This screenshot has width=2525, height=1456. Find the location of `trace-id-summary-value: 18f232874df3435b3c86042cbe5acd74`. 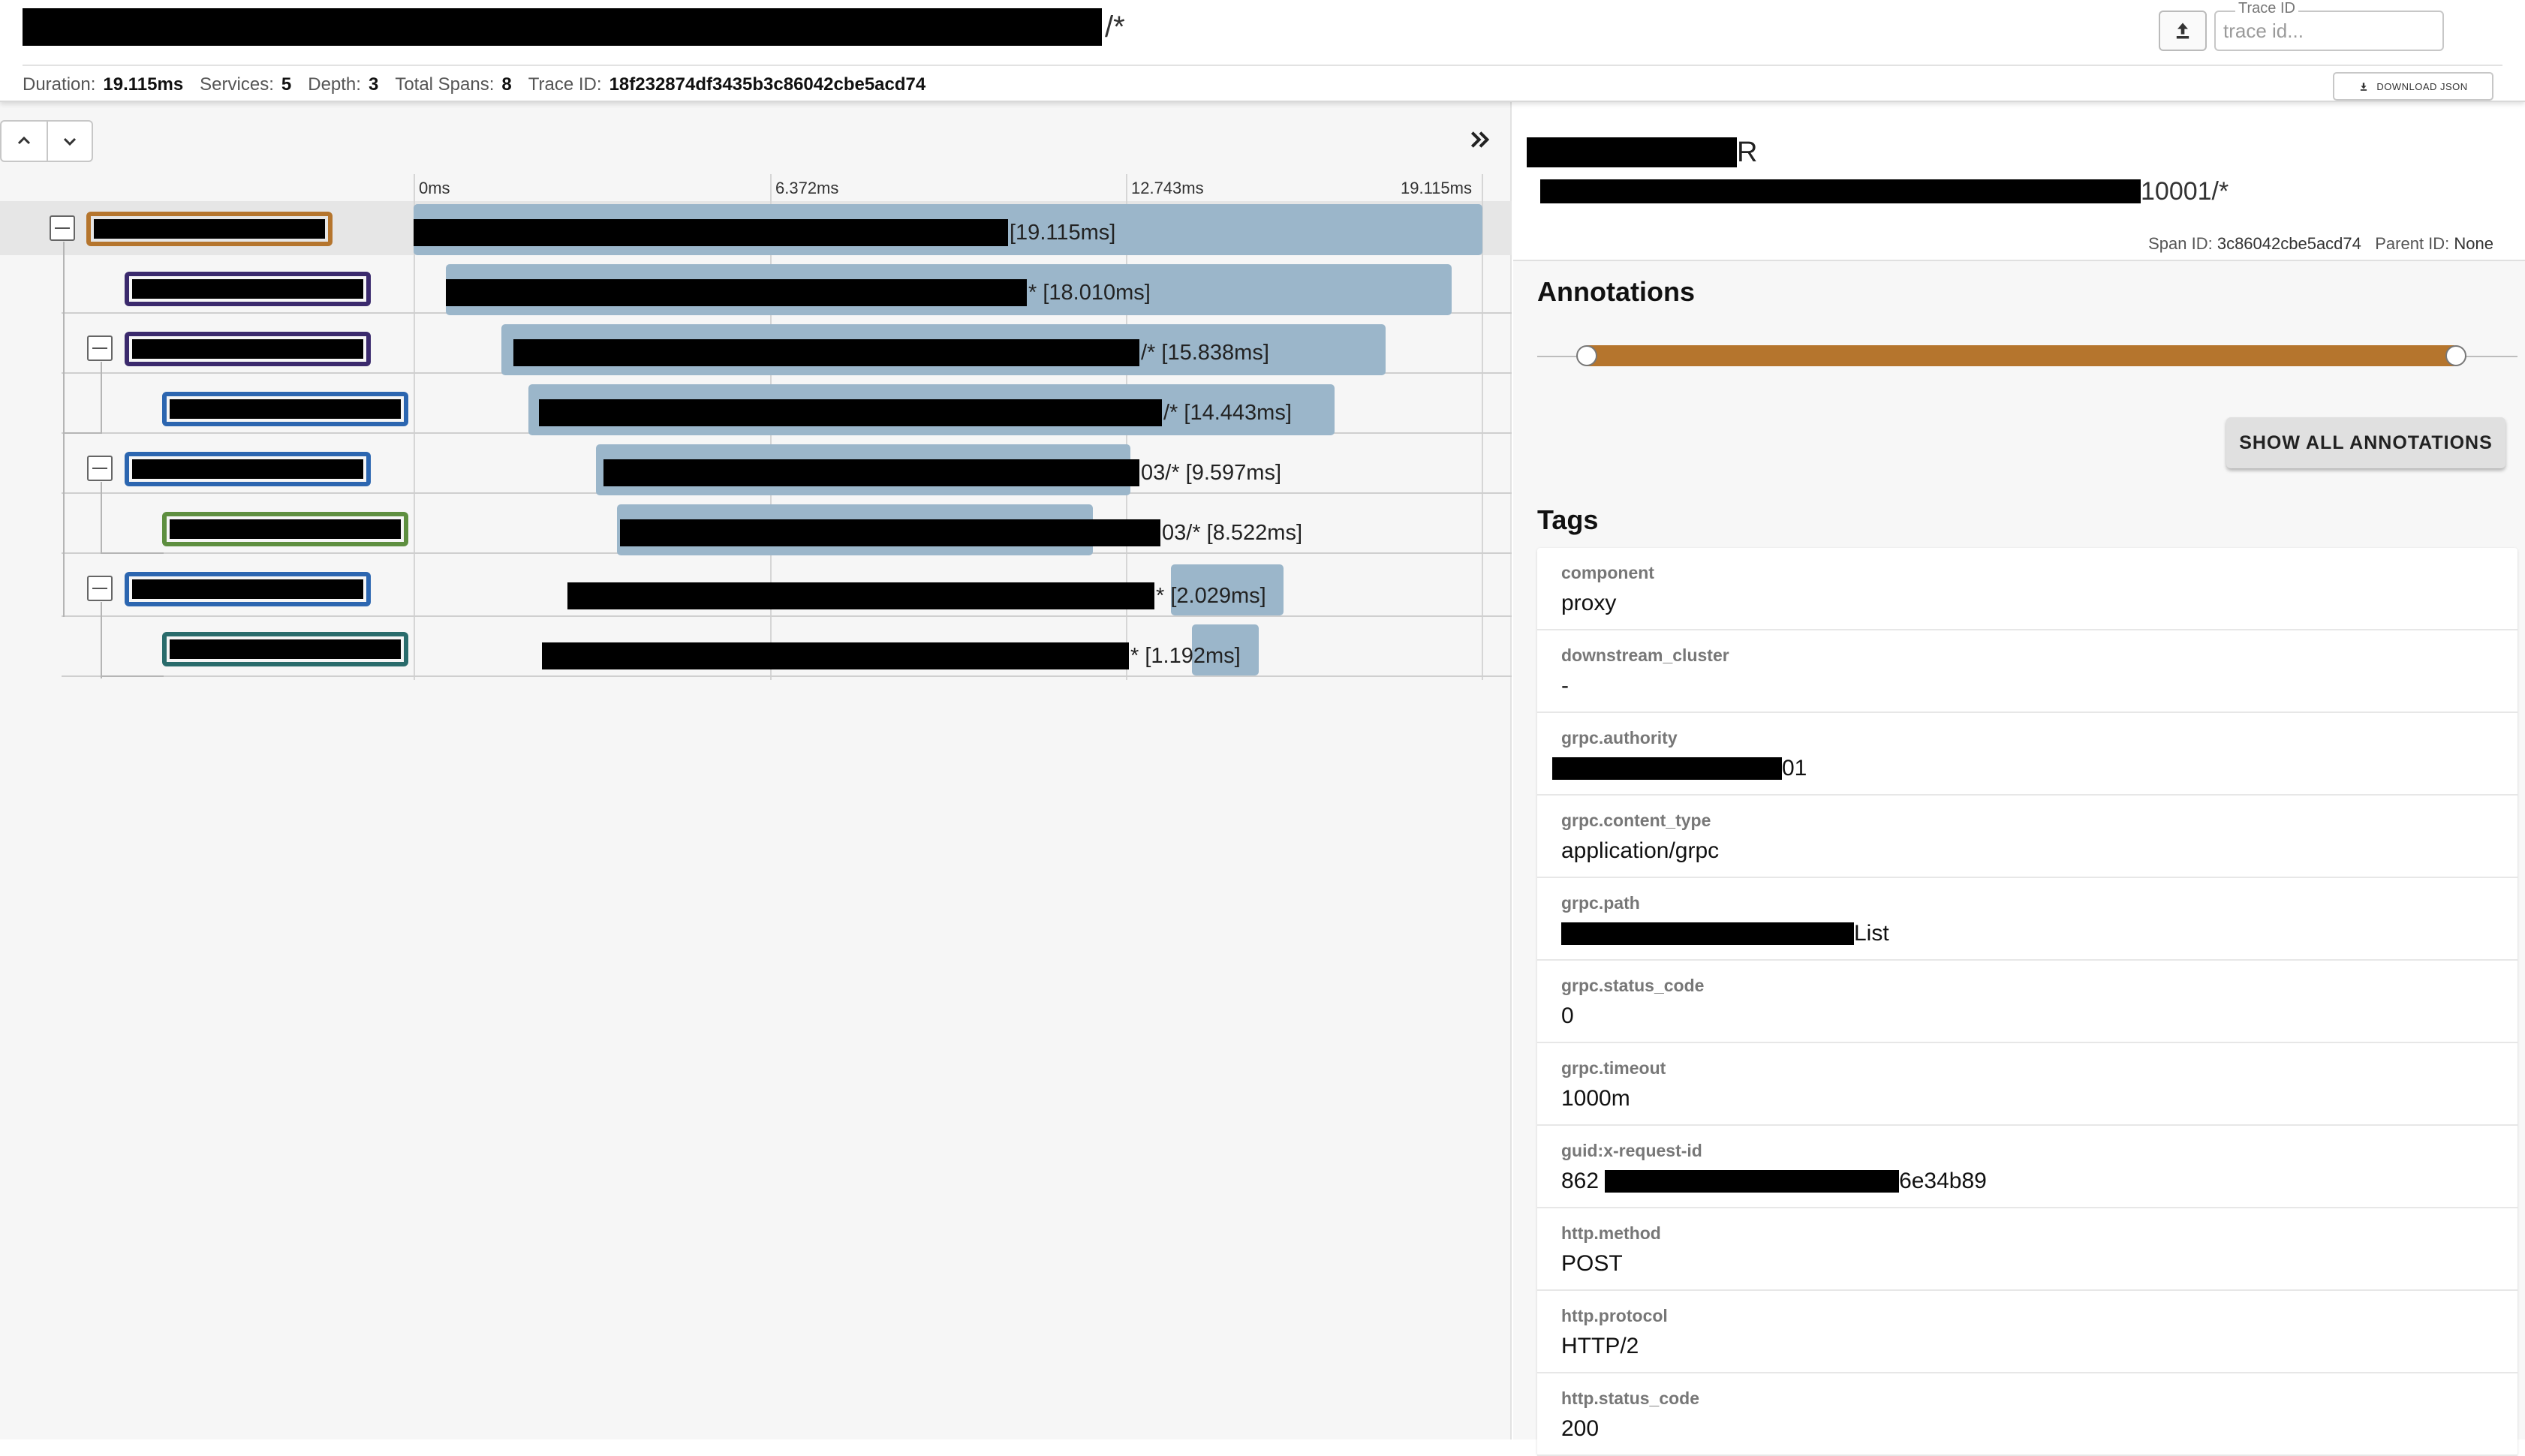

trace-id-summary-value: 18f232874df3435b3c86042cbe5acd74 is located at coordinates (768, 84).